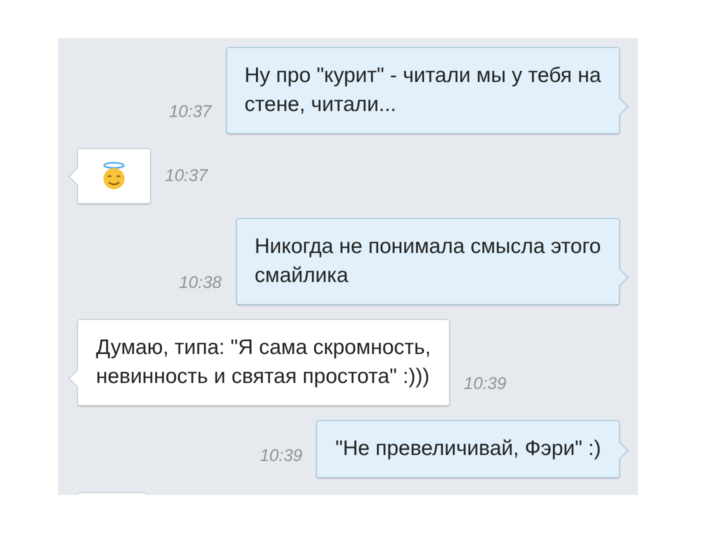 This screenshot has height=540, width=720. What do you see at coordinates (263, 377) in the screenshot?
I see `message-text: невинность и святая простота" :)))` at bounding box center [263, 377].